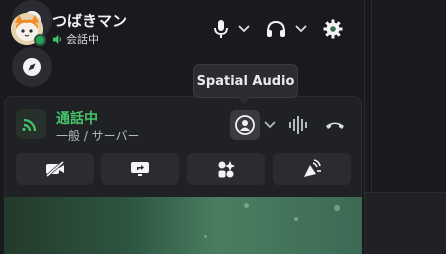  What do you see at coordinates (371, 96) in the screenshot?
I see `divider` at bounding box center [371, 96].